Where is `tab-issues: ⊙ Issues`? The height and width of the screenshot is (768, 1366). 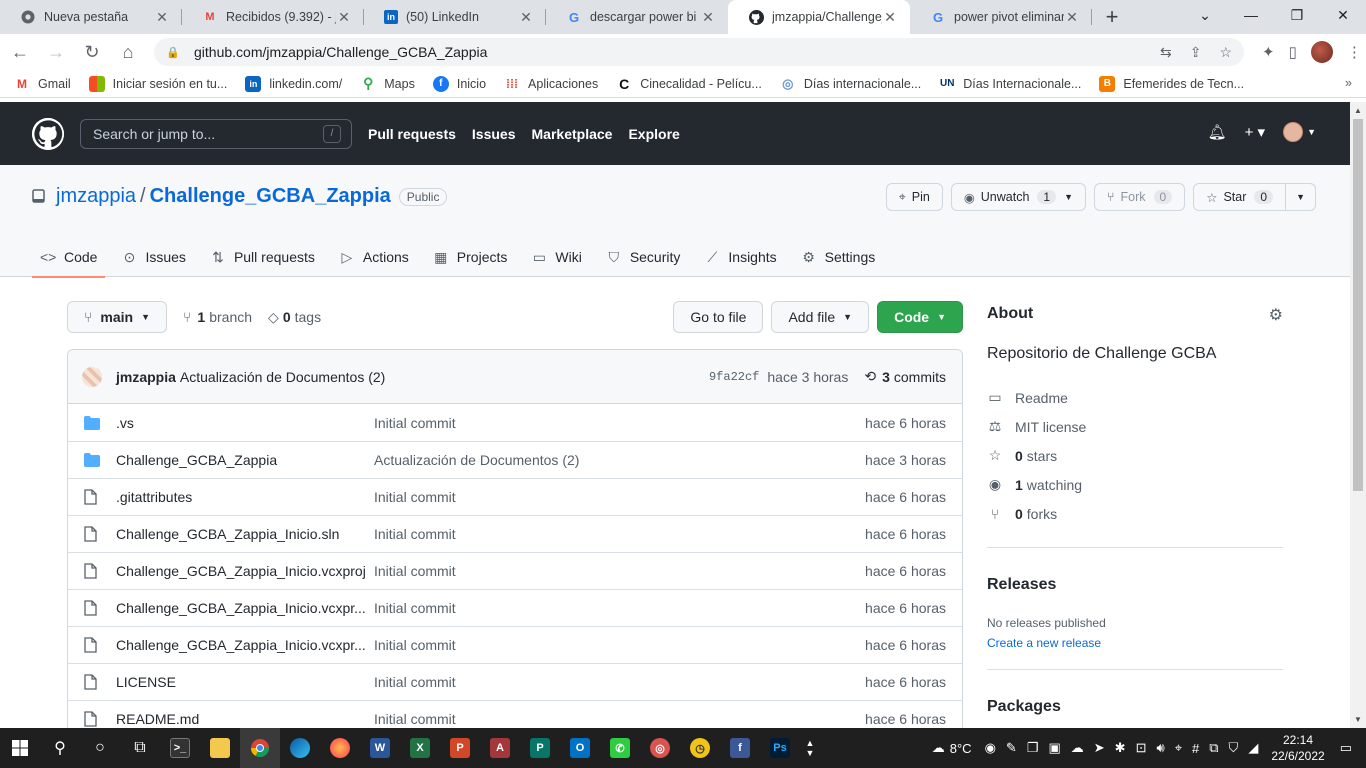 tab-issues: ⊙ Issues is located at coordinates (153, 257).